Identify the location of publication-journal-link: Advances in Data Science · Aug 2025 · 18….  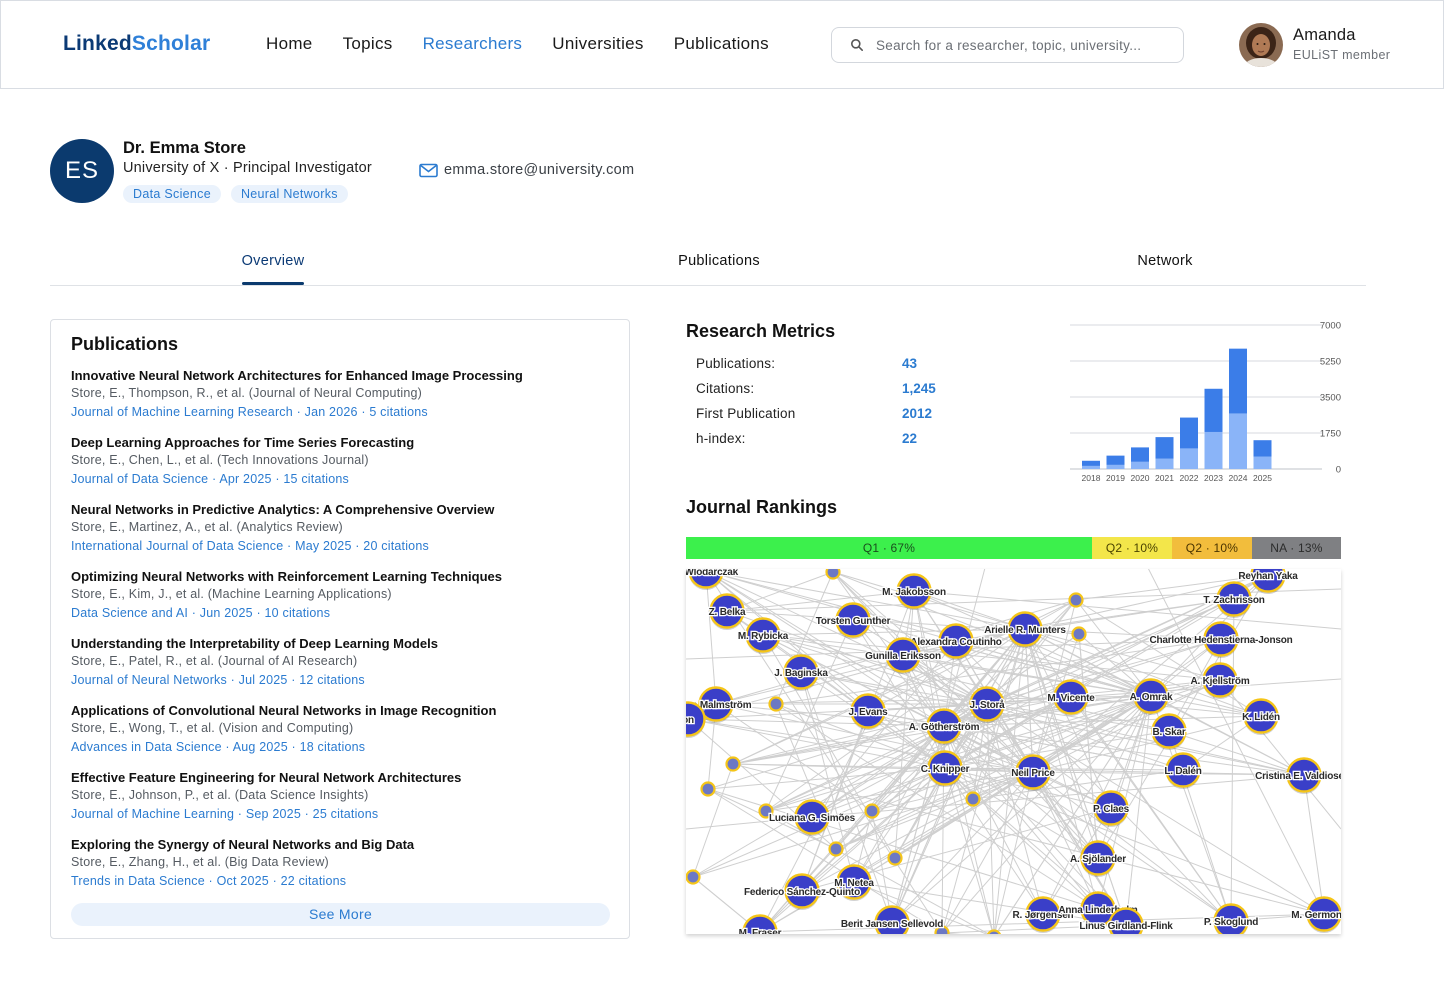
(341, 747).